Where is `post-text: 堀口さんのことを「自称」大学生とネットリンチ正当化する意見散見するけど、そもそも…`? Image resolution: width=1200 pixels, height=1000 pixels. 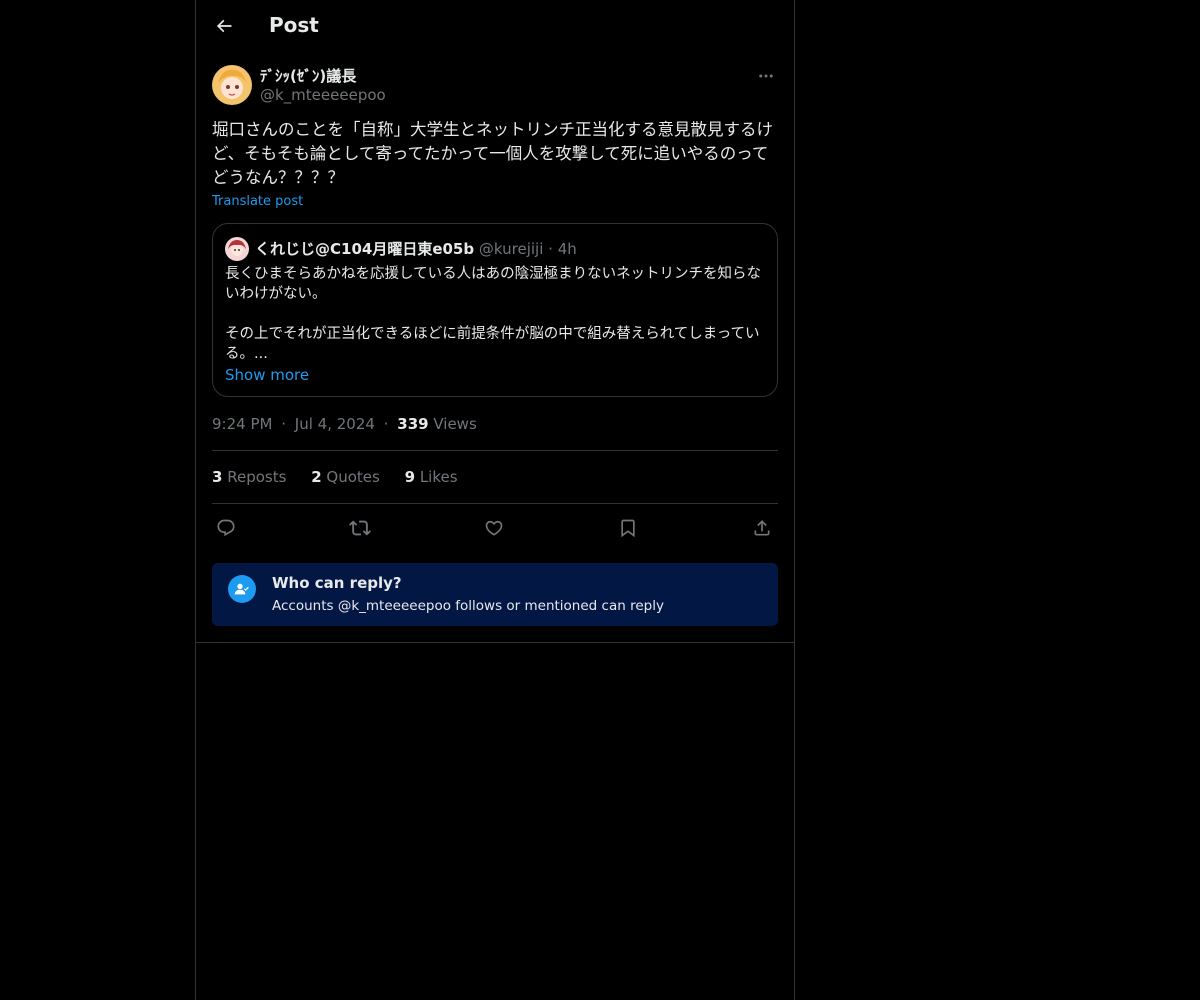 post-text: 堀口さんのことを「自称」大学生とネットリンチ正当化する意見散見するけど、そもそも… is located at coordinates (492, 153).